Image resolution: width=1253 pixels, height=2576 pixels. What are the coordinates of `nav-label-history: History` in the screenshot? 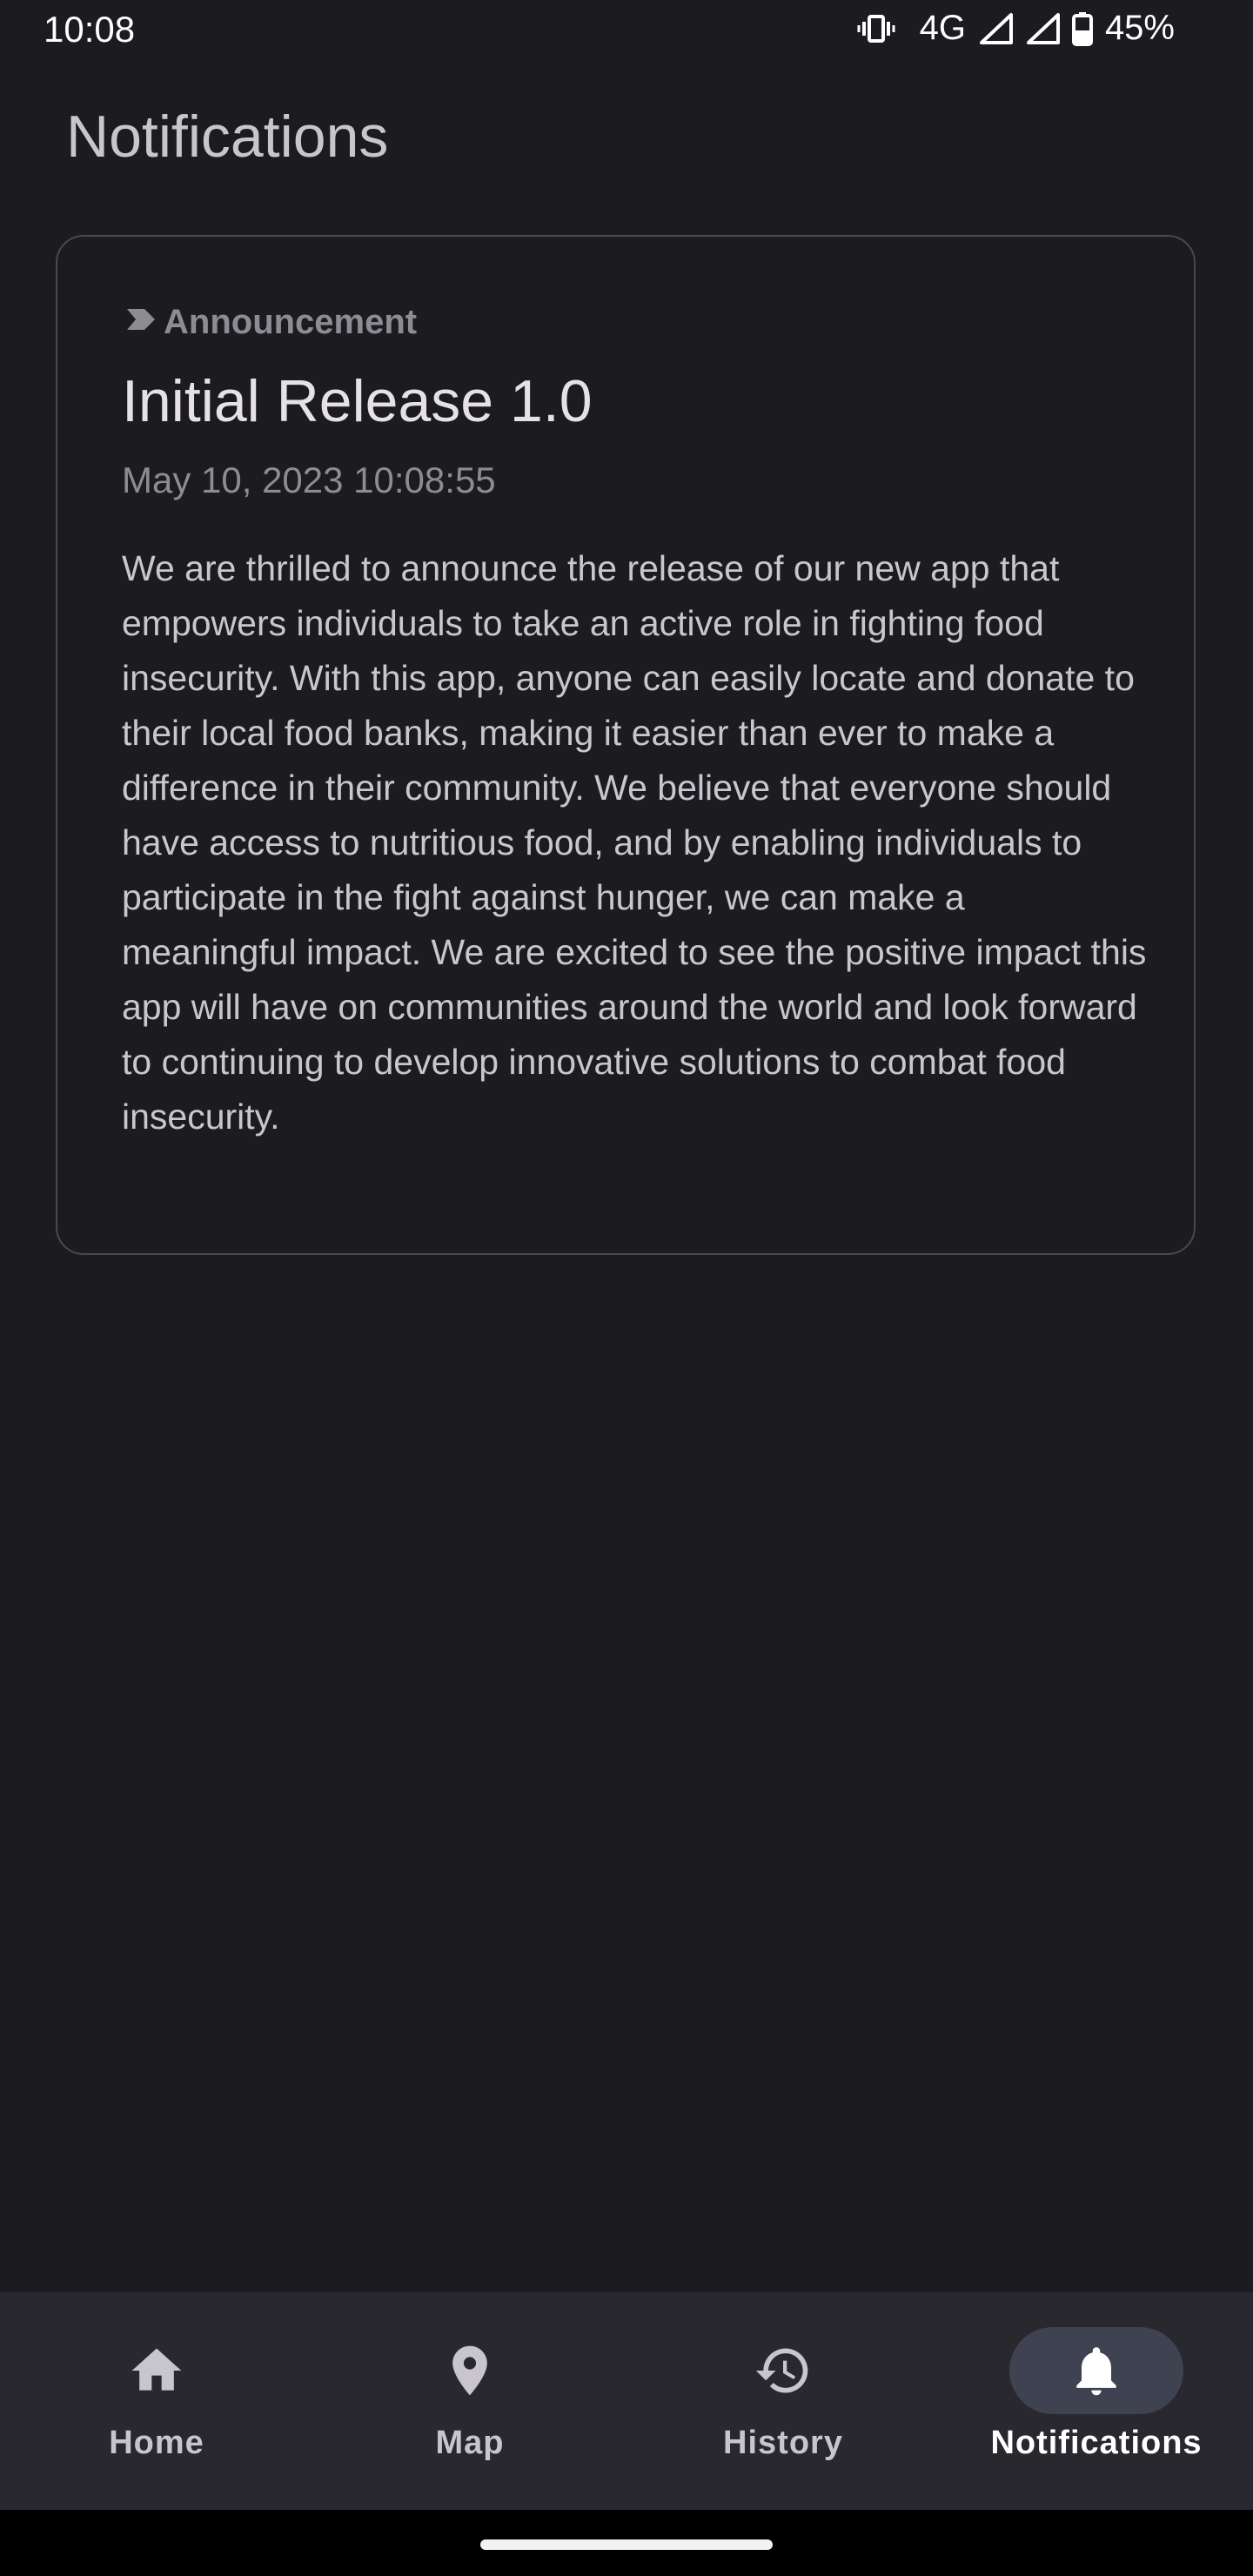 It's located at (783, 2443).